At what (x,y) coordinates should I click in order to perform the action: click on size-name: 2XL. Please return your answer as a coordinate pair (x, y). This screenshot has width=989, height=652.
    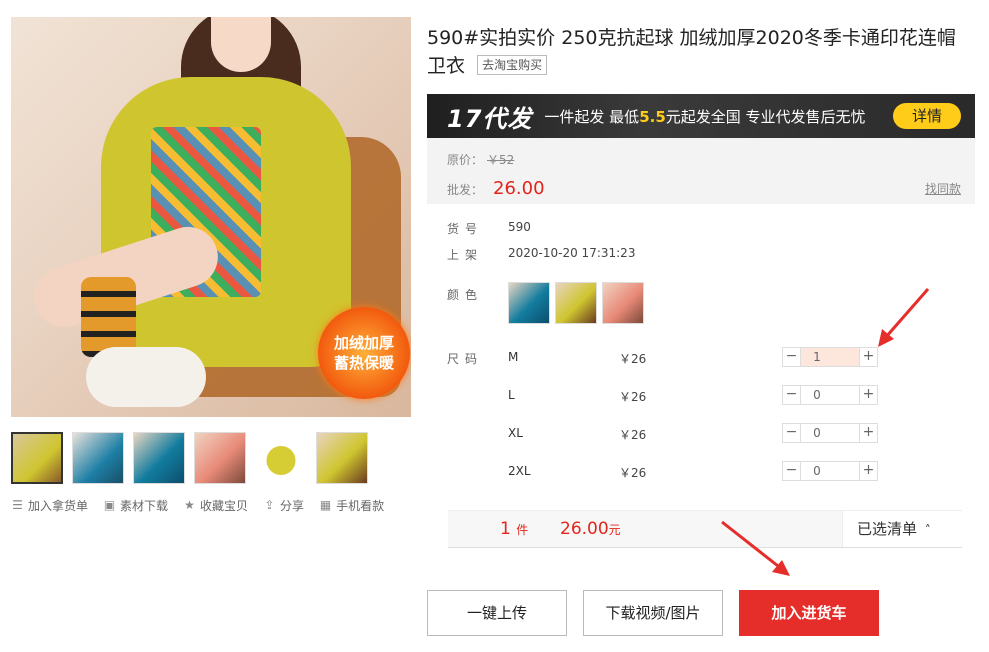
    Looking at the image, I should click on (519, 471).